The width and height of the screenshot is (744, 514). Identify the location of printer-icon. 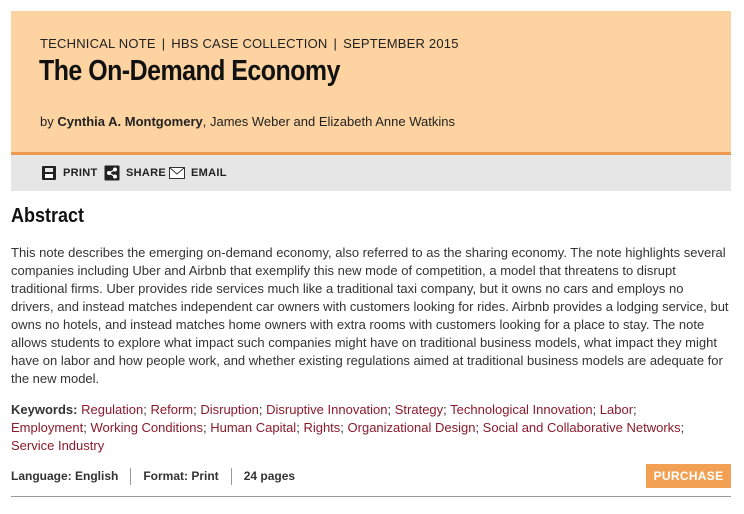
(49, 173).